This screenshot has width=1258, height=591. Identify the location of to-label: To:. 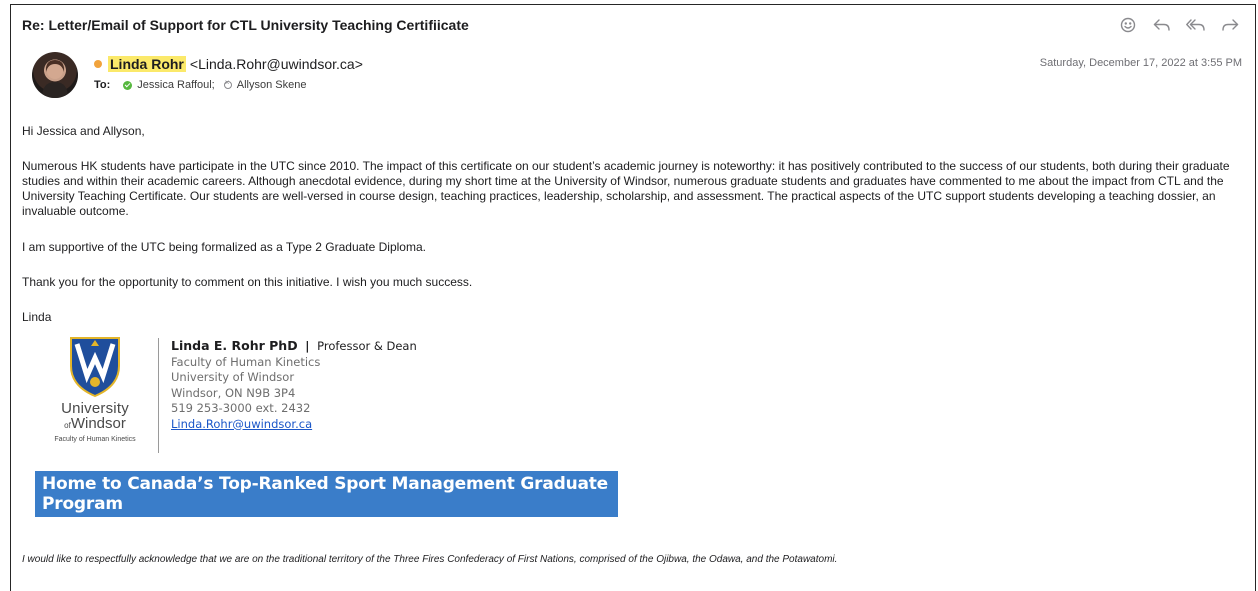
(102, 85).